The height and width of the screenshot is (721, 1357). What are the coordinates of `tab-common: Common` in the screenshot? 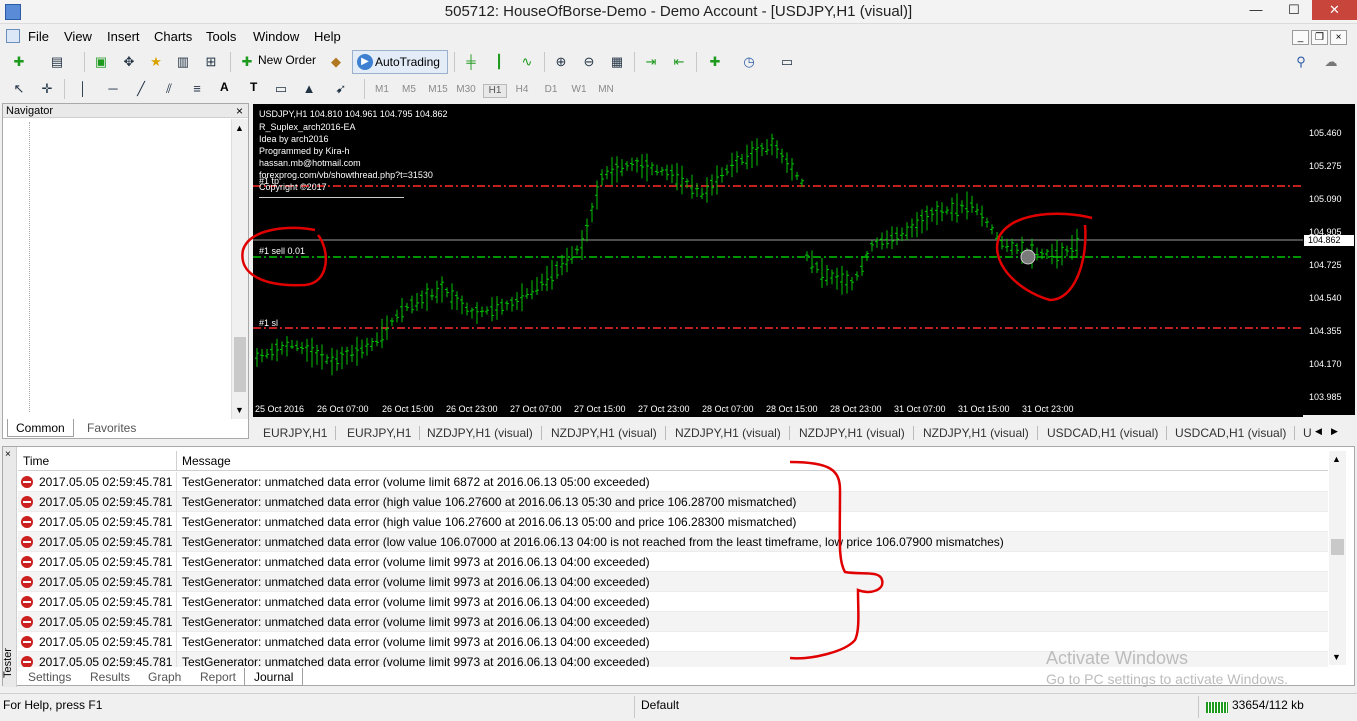 It's located at (40, 428).